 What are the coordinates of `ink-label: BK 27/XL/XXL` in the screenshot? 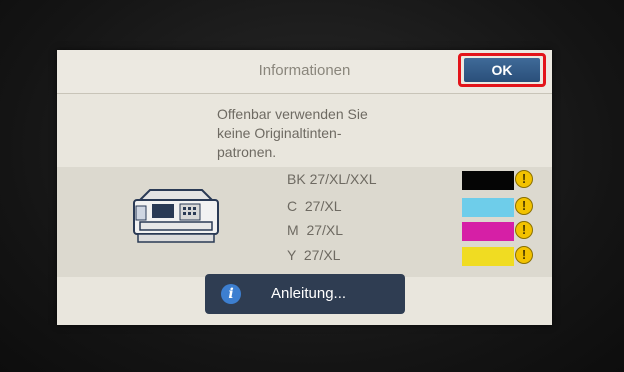 It's located at (332, 179).